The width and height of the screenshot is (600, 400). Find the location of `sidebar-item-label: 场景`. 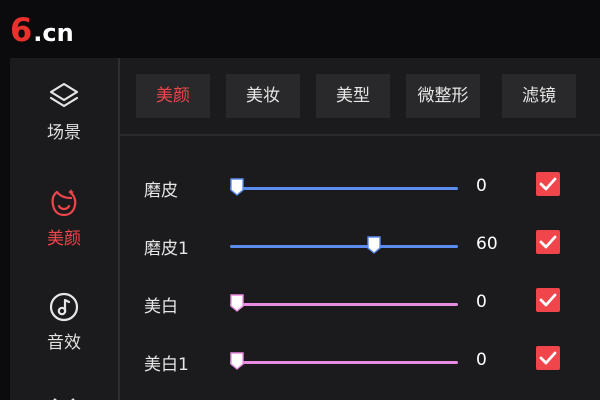

sidebar-item-label: 场景 is located at coordinates (64, 133).